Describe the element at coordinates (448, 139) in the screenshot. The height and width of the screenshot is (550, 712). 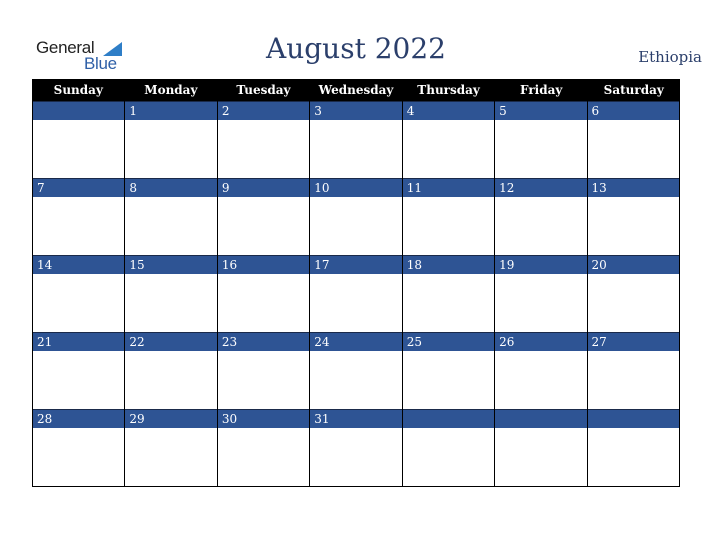
I see `day-cell: 4` at that location.